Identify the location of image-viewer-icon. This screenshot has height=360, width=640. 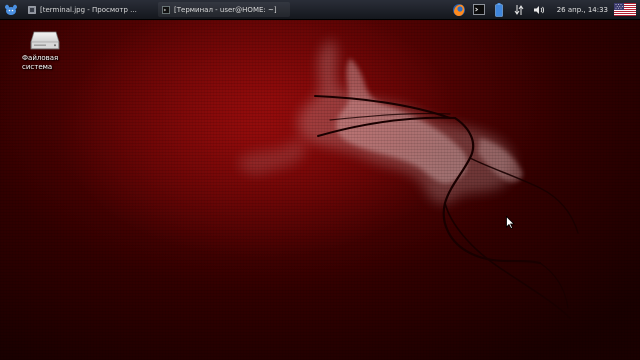
(32, 9).